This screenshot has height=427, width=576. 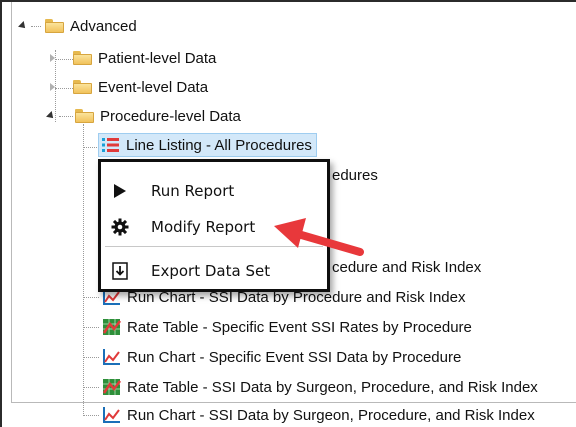 What do you see at coordinates (203, 227) in the screenshot?
I see `menu-item-label: Modify Report` at bounding box center [203, 227].